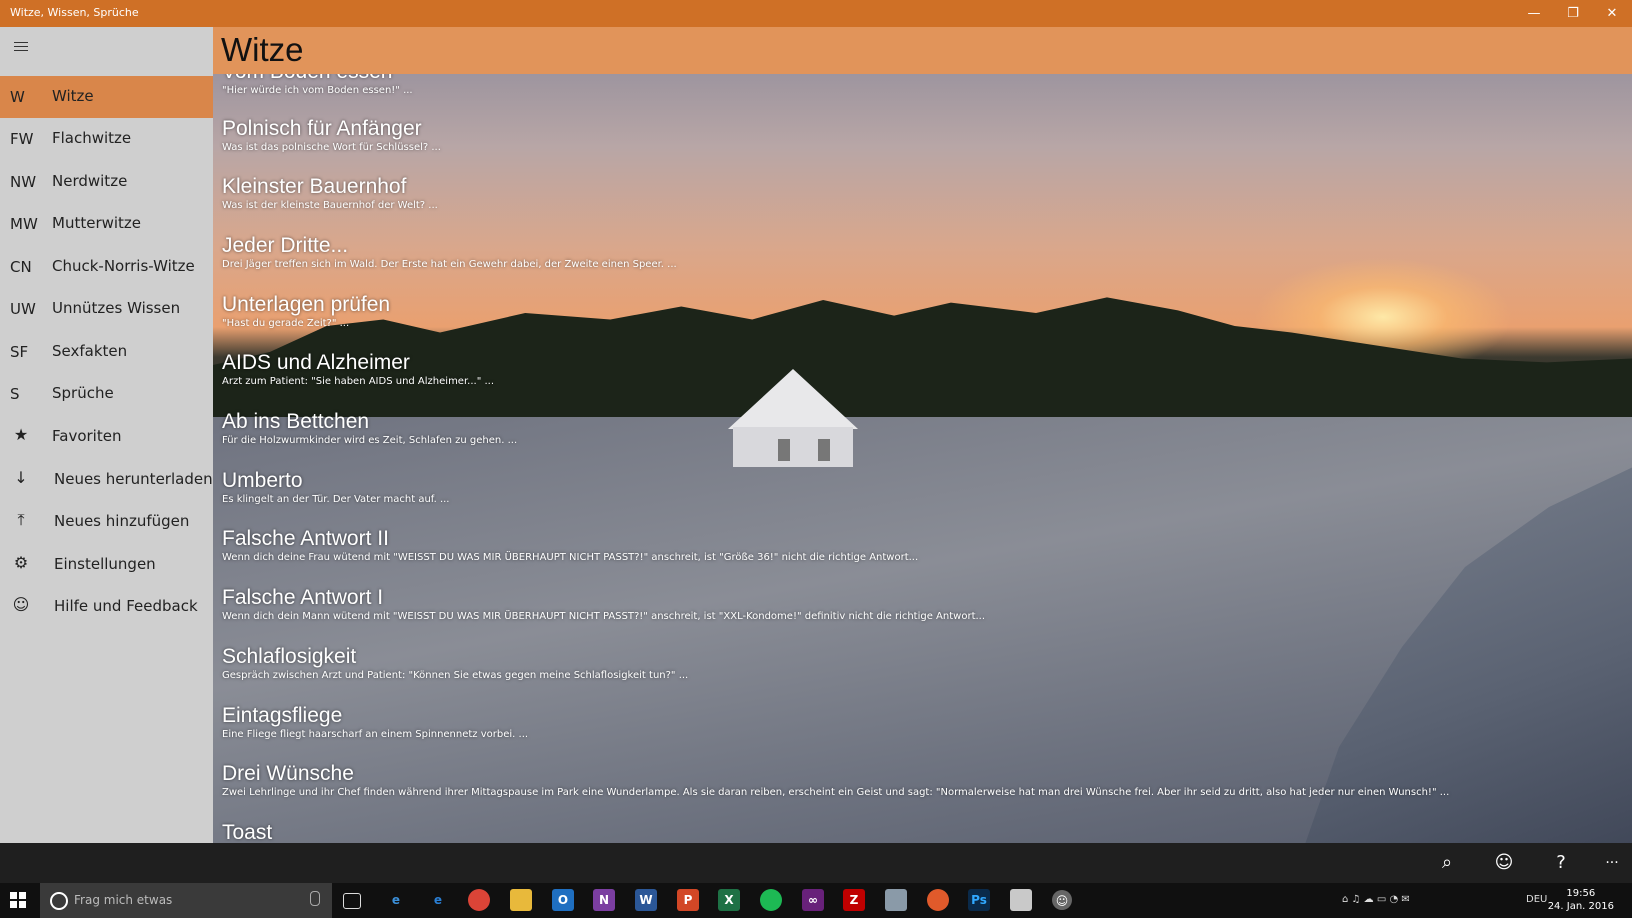 This screenshot has height=918, width=1632. I want to click on language-indicator: DEU, so click(1536, 899).